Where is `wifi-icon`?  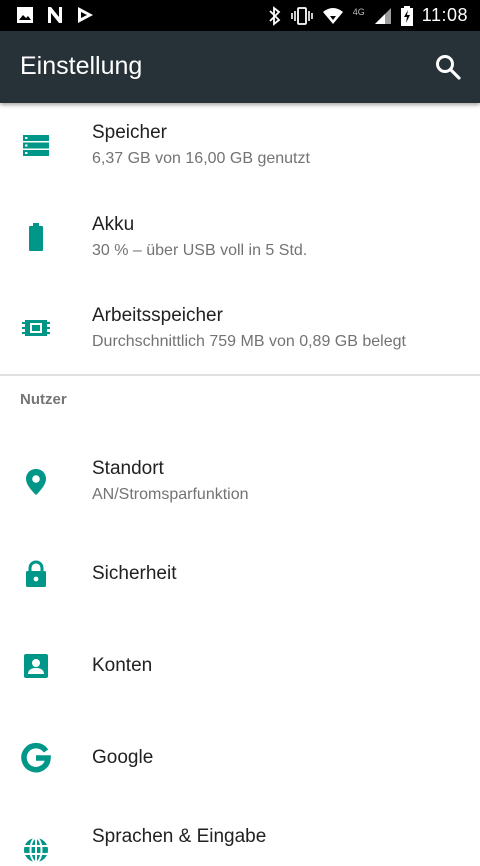
wifi-icon is located at coordinates (332, 15).